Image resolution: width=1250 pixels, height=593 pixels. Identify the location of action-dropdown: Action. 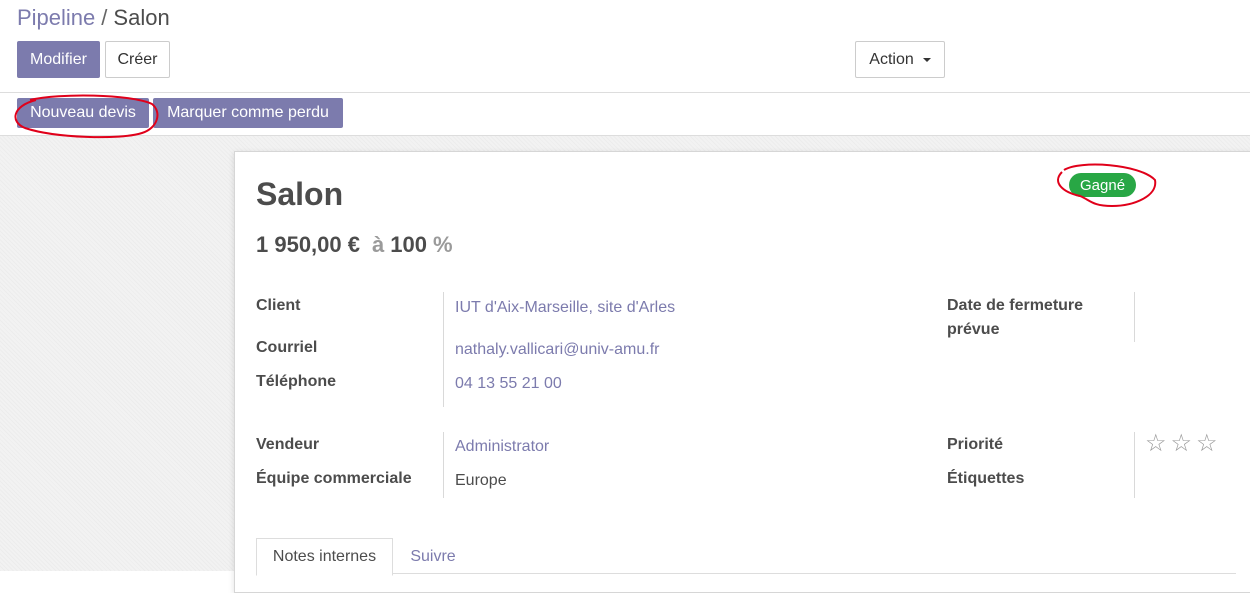
(900, 59).